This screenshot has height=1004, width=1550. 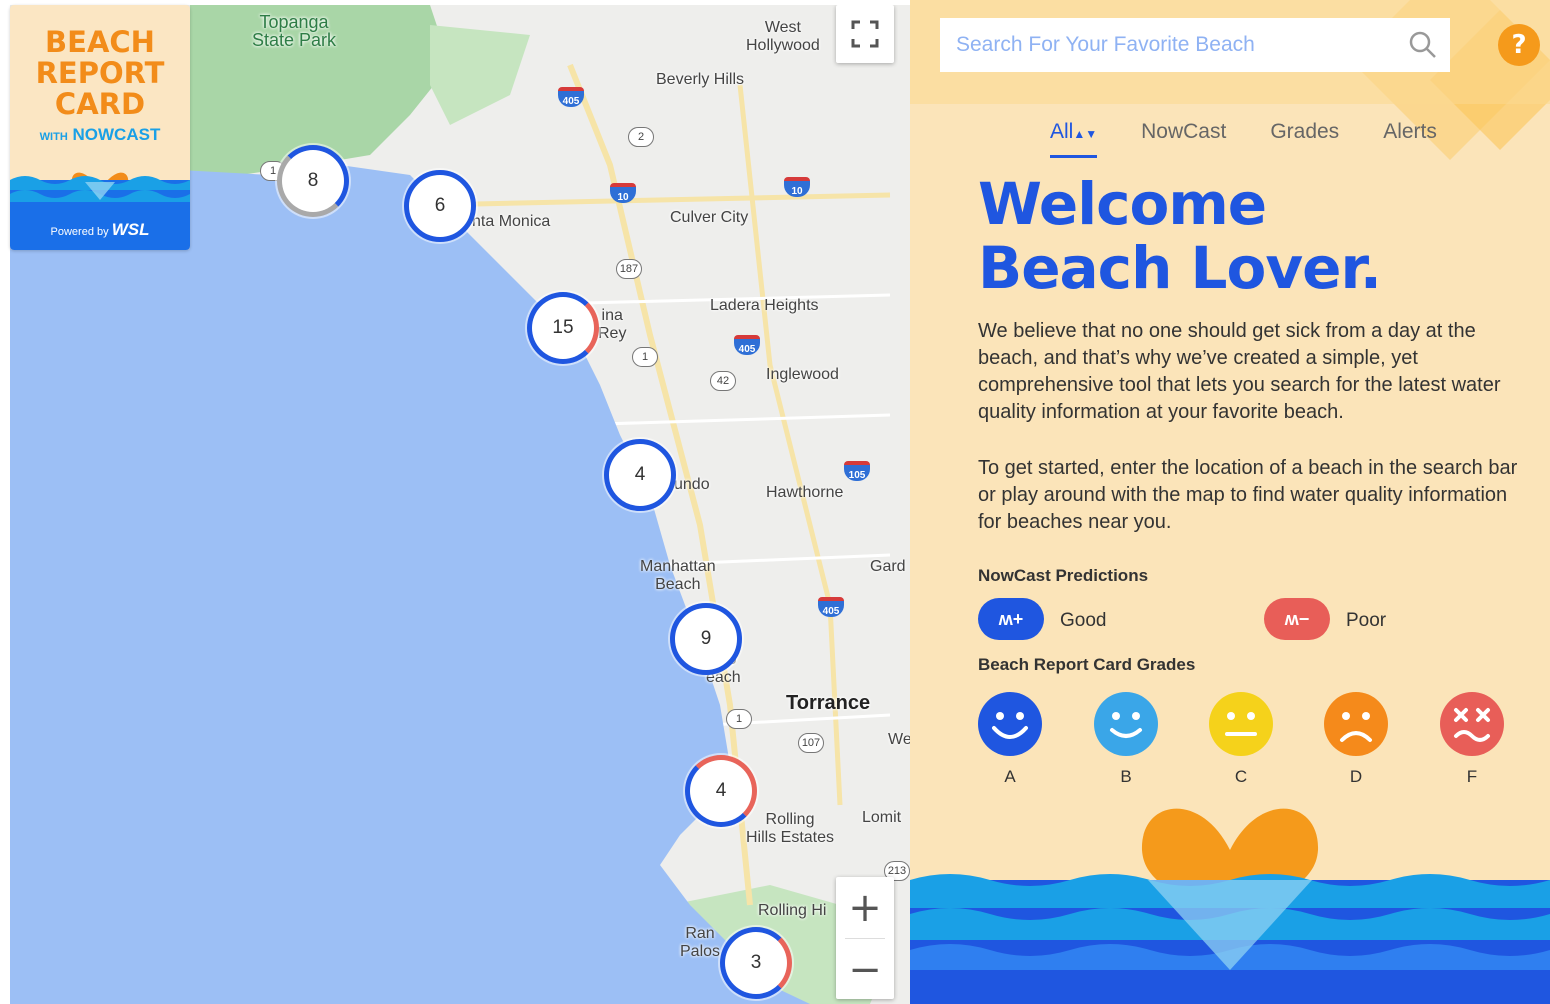 What do you see at coordinates (100, 229) in the screenshot?
I see `powered-by-wsl: Powered by WSL` at bounding box center [100, 229].